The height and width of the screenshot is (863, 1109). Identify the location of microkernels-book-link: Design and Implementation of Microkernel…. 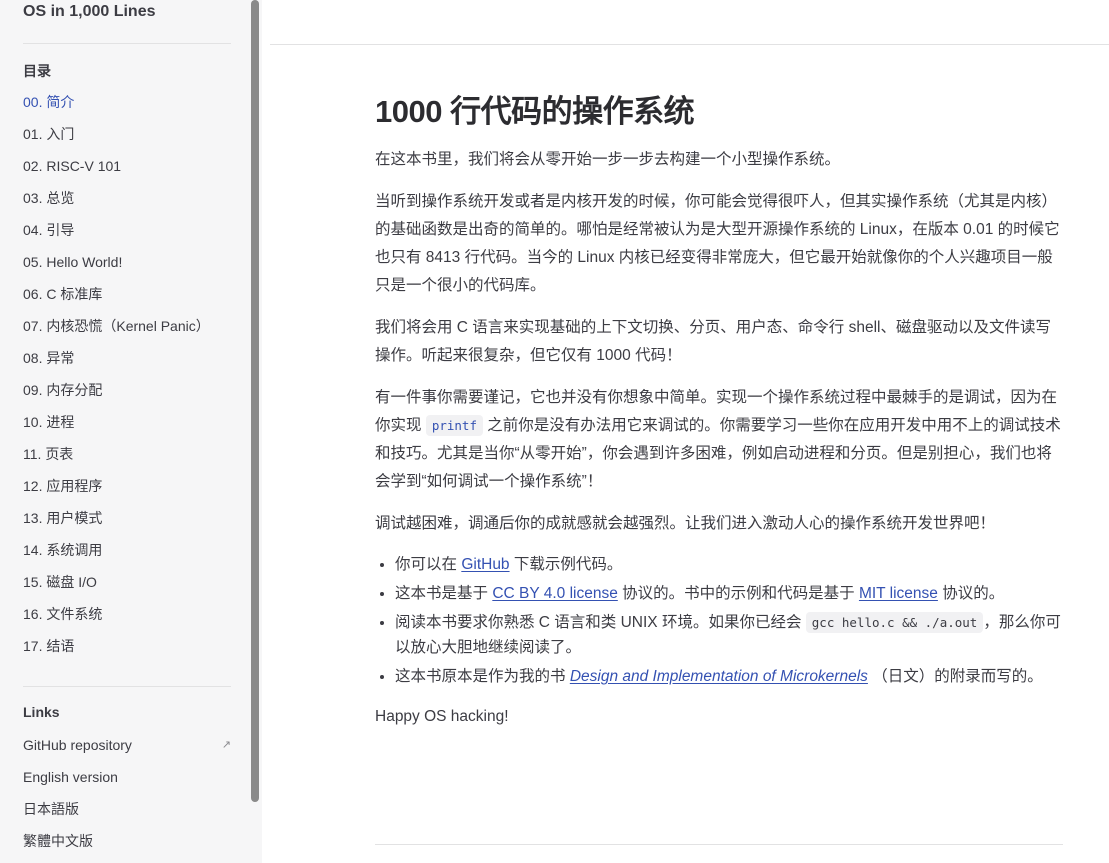
(719, 676).